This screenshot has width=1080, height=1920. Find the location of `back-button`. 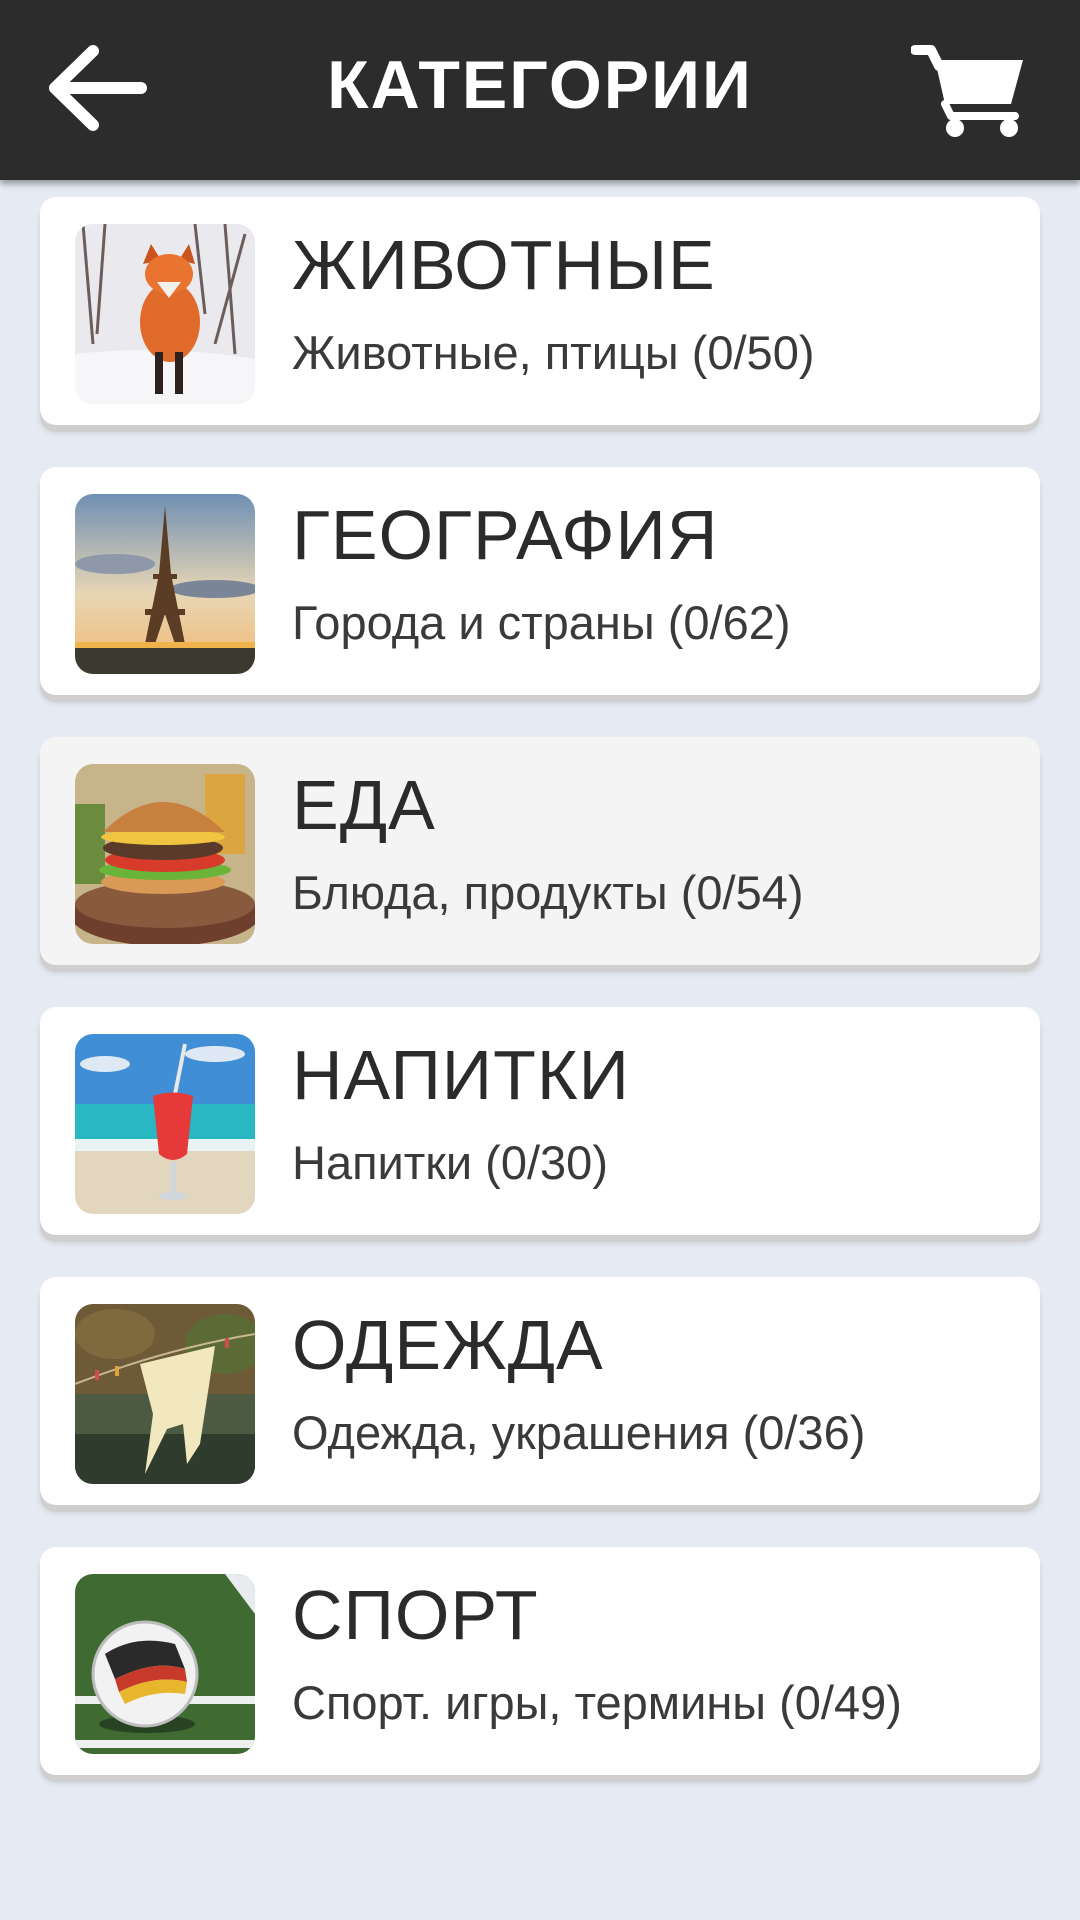

back-button is located at coordinates (95, 88).